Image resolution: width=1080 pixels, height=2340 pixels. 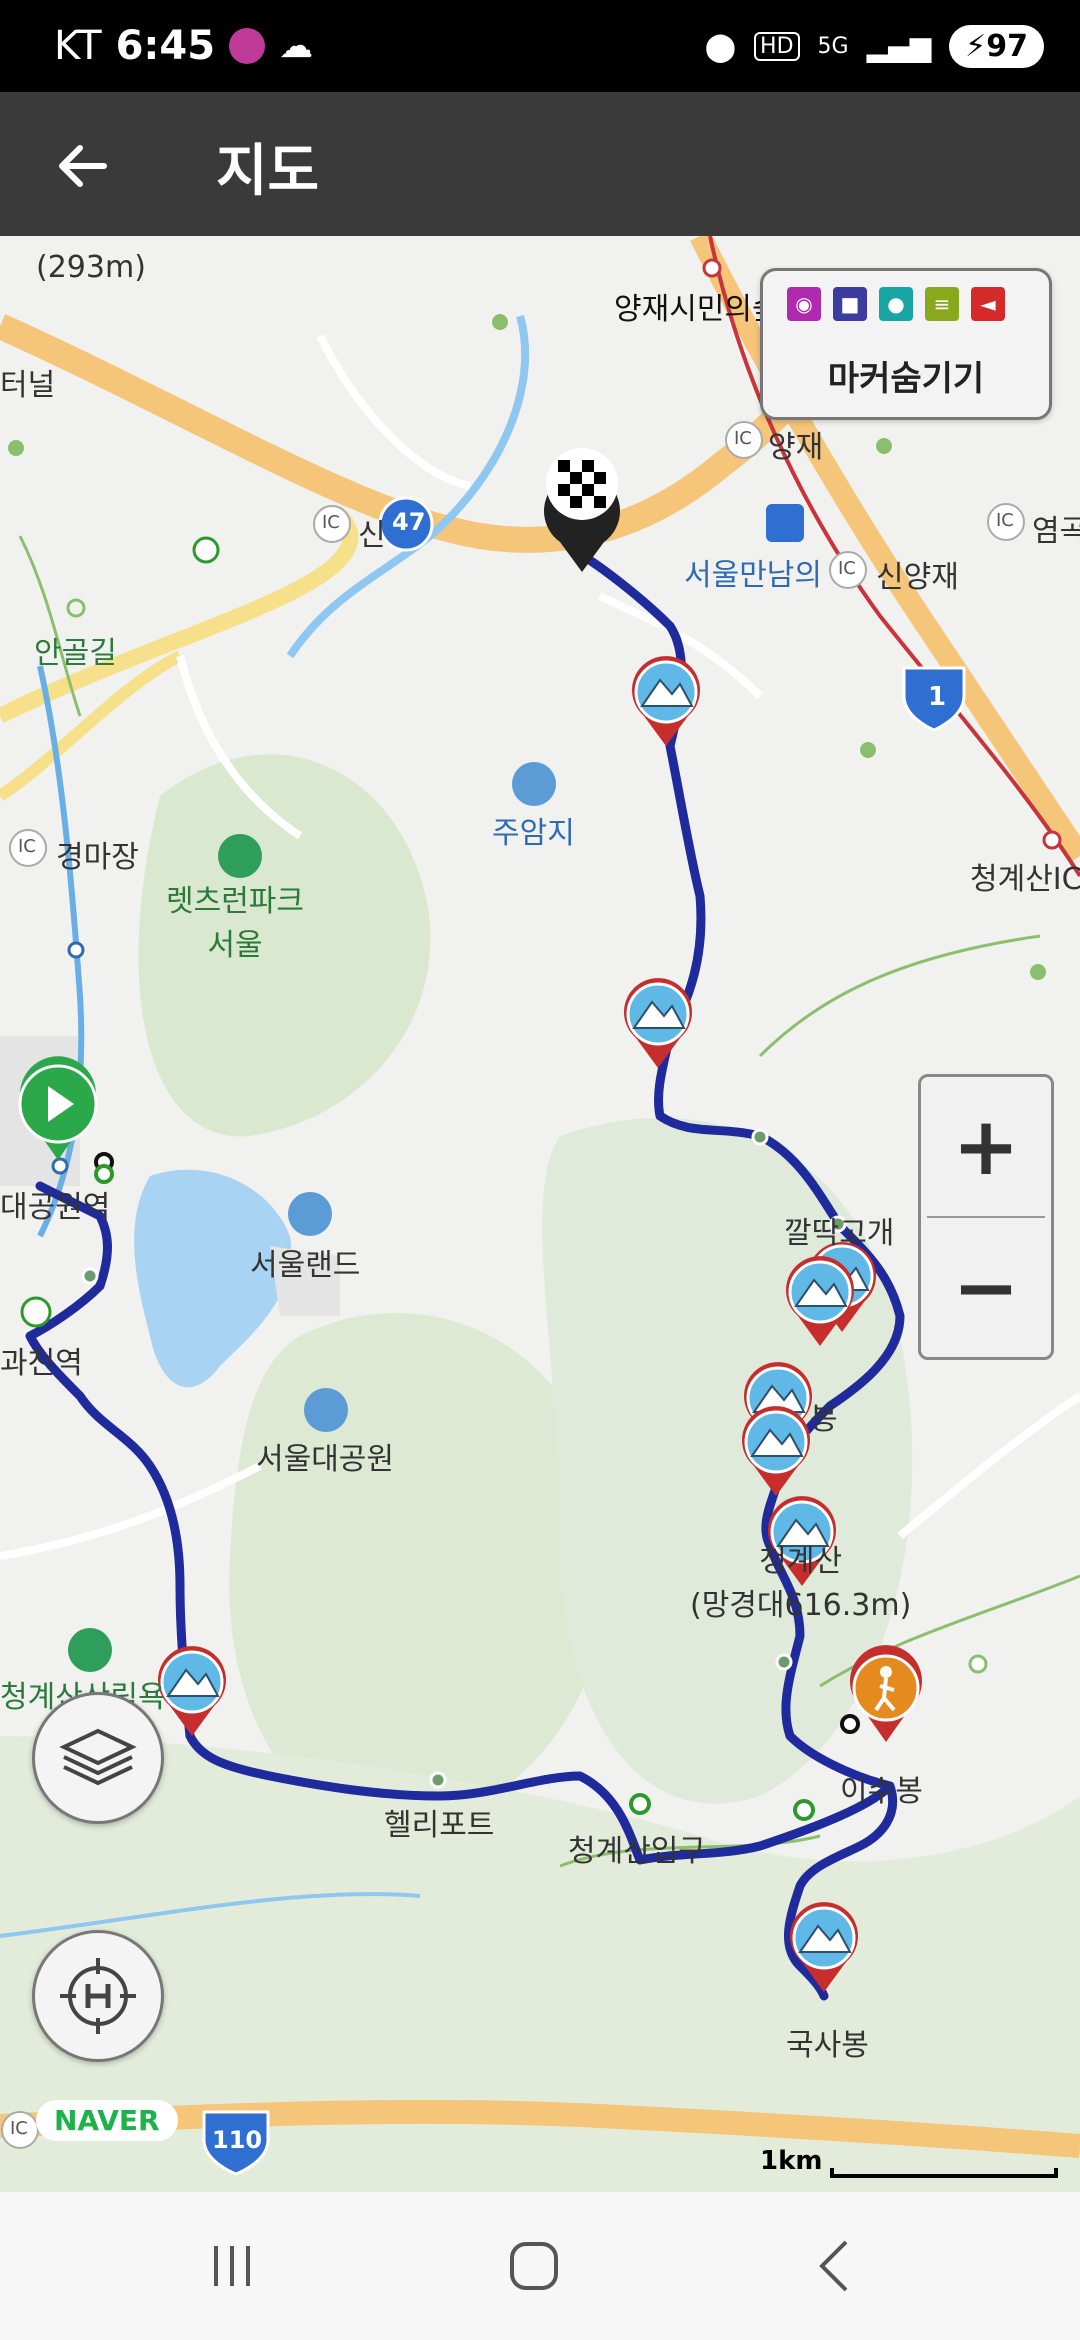 What do you see at coordinates (881, 1791) in the screenshot?
I see `peak-label: 이수봉` at bounding box center [881, 1791].